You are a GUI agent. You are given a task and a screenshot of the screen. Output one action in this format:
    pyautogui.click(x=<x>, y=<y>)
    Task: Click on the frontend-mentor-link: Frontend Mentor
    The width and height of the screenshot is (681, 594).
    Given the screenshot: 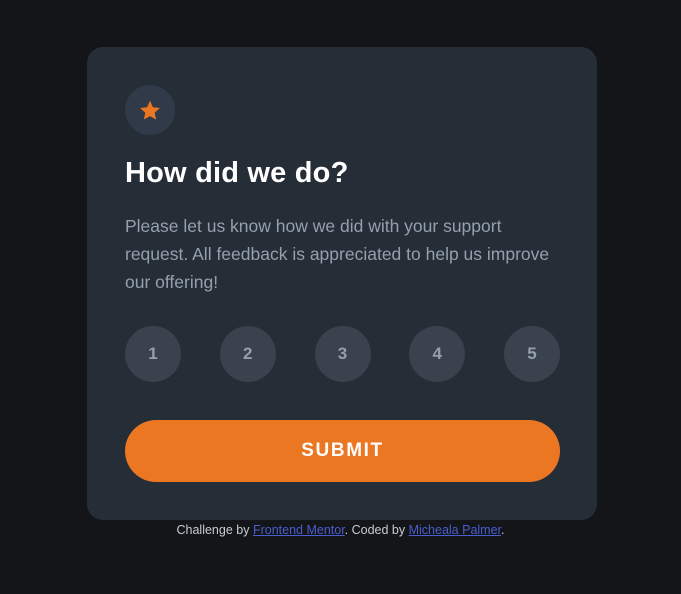 What is the action you would take?
    pyautogui.click(x=299, y=530)
    